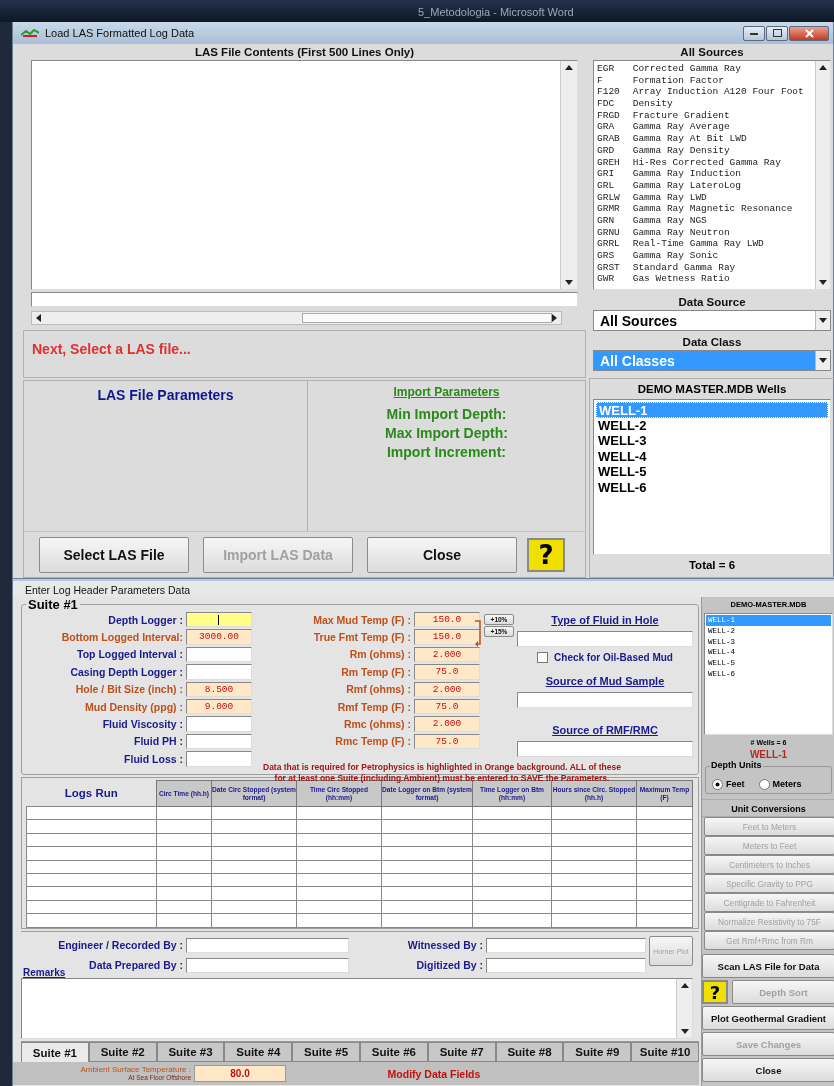 This screenshot has width=834, height=1086. What do you see at coordinates (478, 633) in the screenshot?
I see `arrow-icon` at bounding box center [478, 633].